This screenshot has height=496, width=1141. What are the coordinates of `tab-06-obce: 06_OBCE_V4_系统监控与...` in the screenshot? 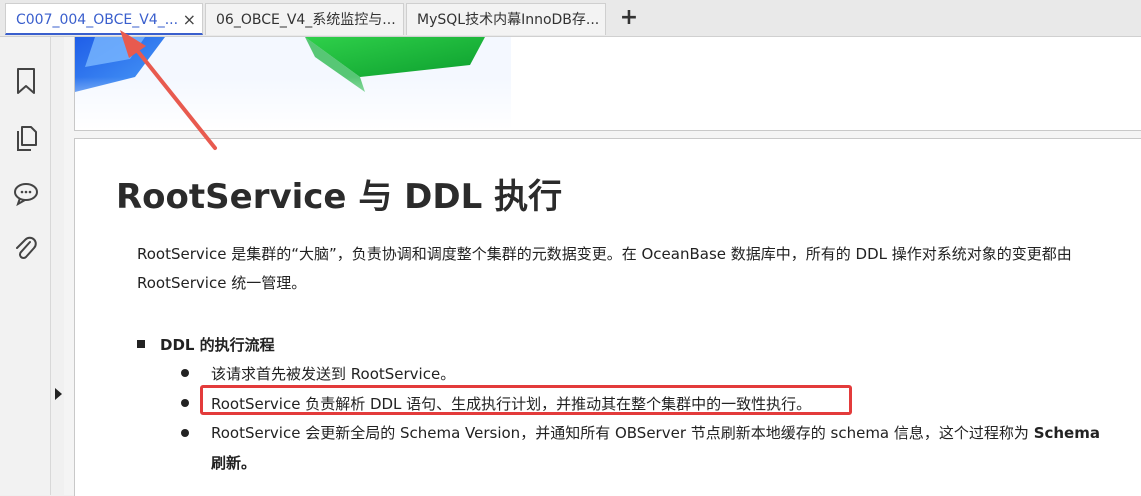 It's located at (304, 19).